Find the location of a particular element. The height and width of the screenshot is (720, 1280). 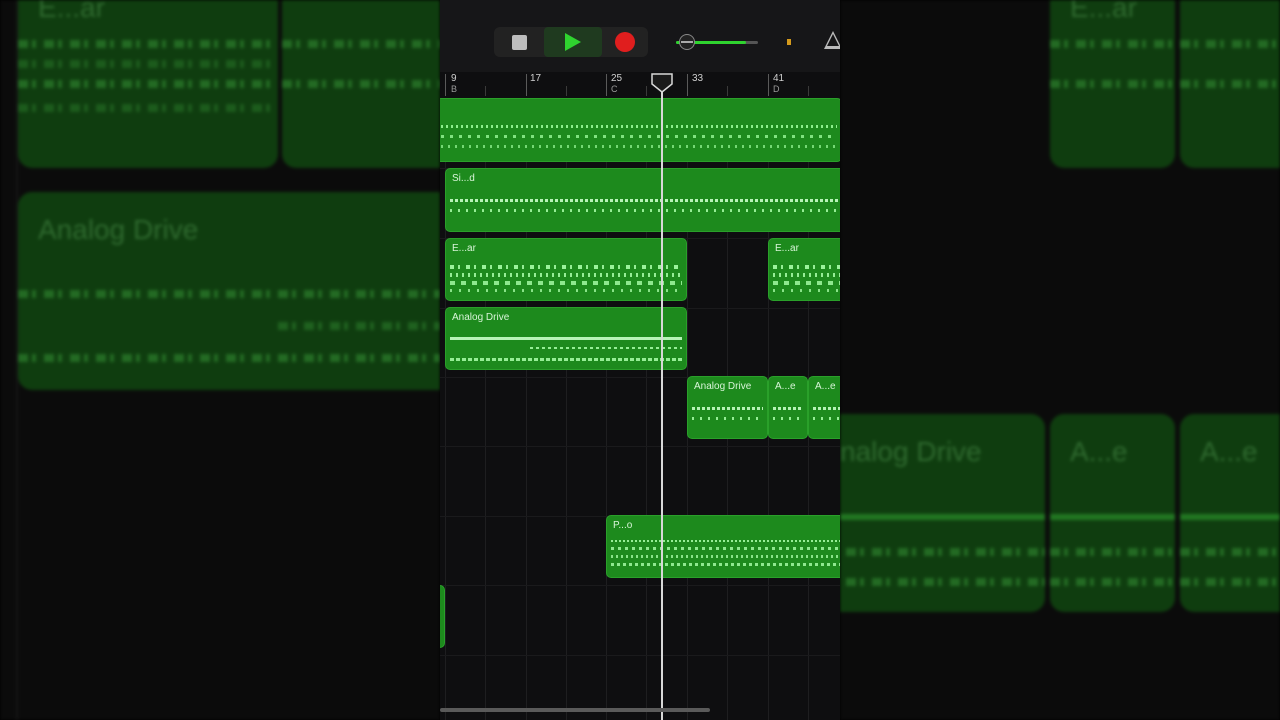

bg-region-analog-drive: Analog Drive is located at coordinates (229, 291).